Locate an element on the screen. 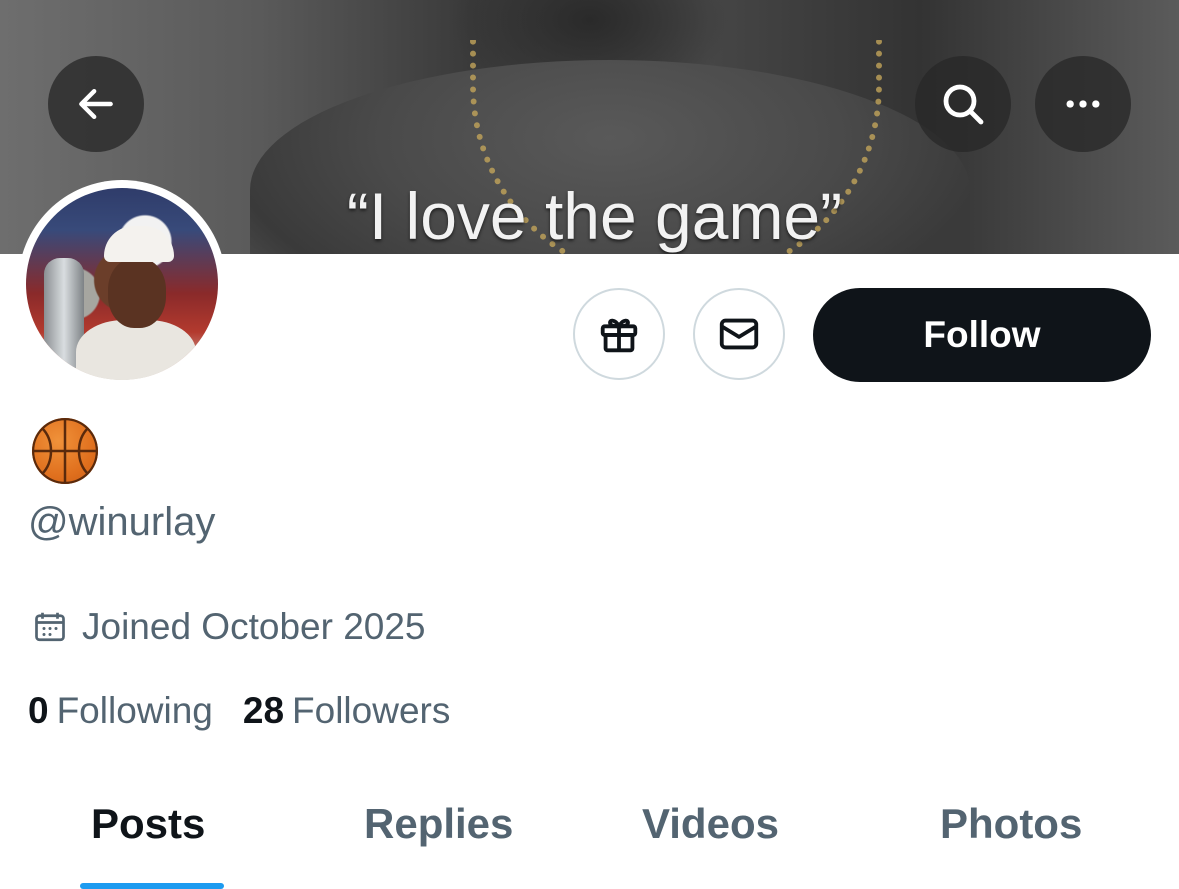 The image size is (1179, 889). followers-link: 28 Followers is located at coordinates (346, 711).